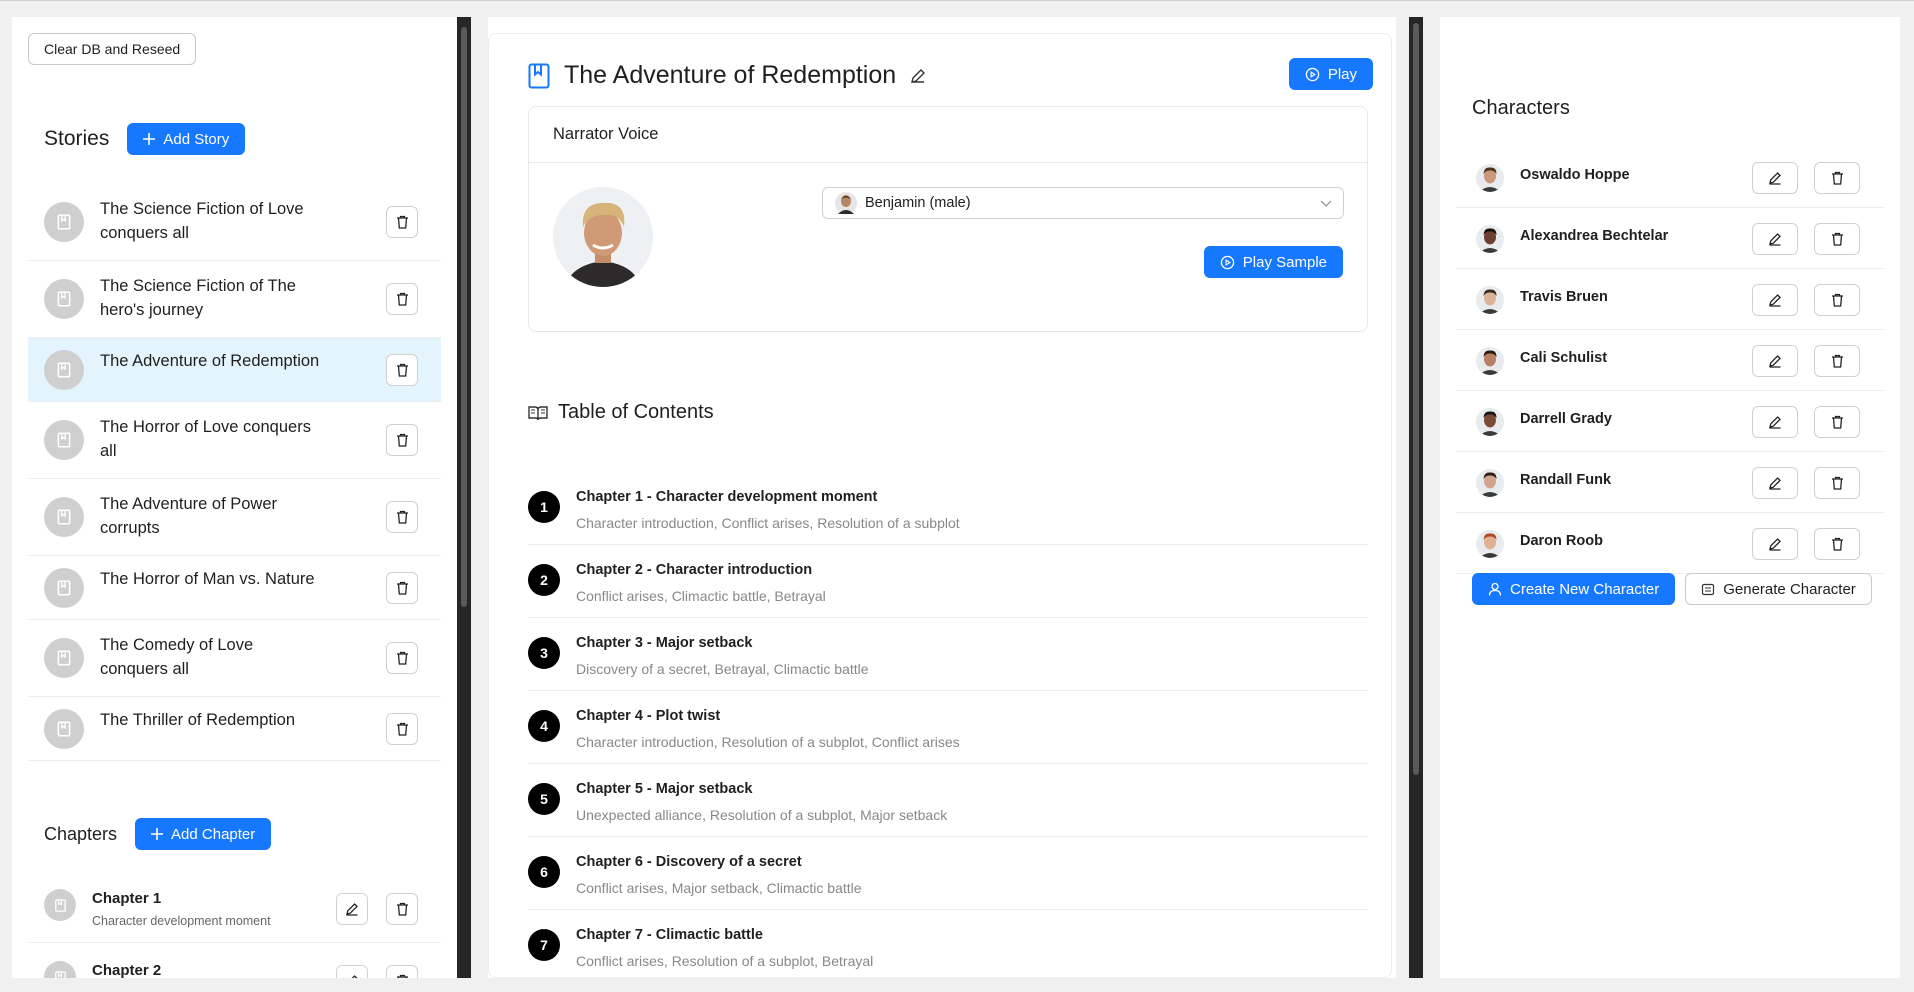 Image resolution: width=1914 pixels, height=992 pixels. I want to click on voice-selected-value: Benjamin (male), so click(918, 203).